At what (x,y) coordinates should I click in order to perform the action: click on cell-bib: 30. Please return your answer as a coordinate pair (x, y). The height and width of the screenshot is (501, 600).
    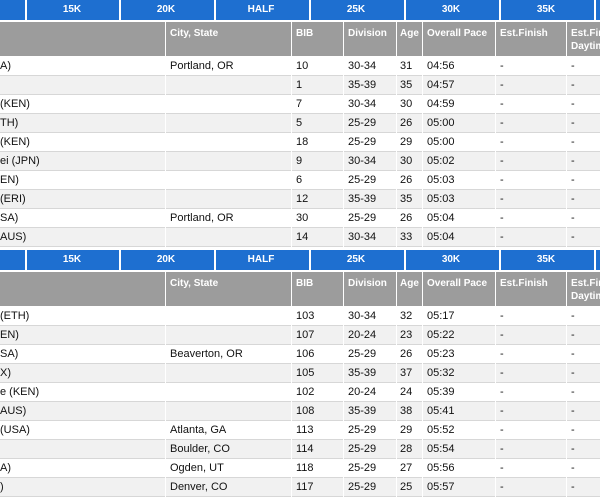
    Looking at the image, I should click on (302, 218).